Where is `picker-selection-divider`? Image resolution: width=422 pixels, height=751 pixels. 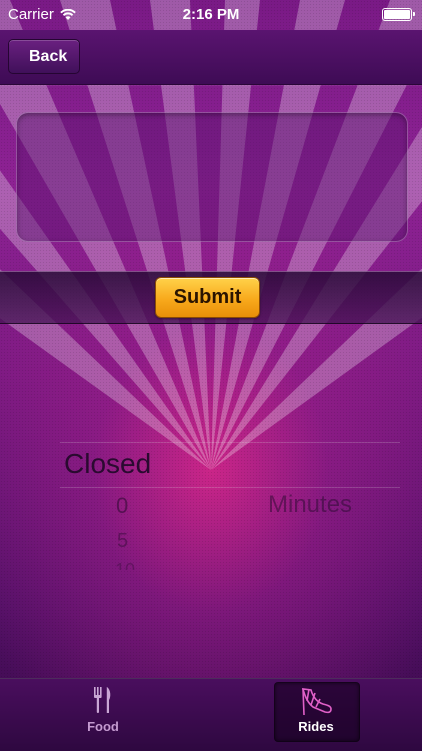 picker-selection-divider is located at coordinates (230, 487).